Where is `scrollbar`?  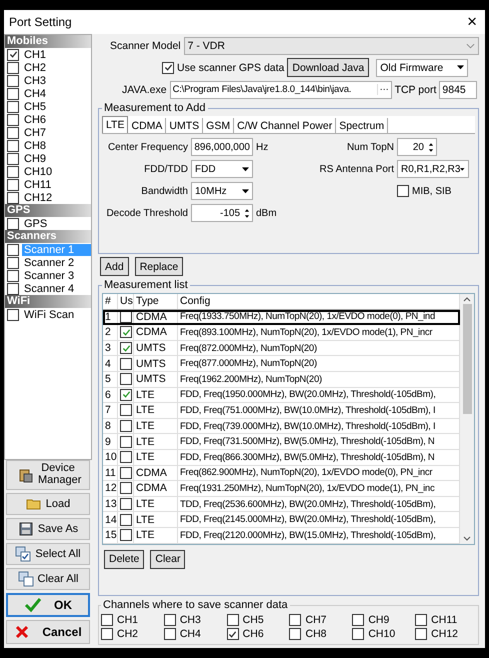
scrollbar is located at coordinates (467, 419).